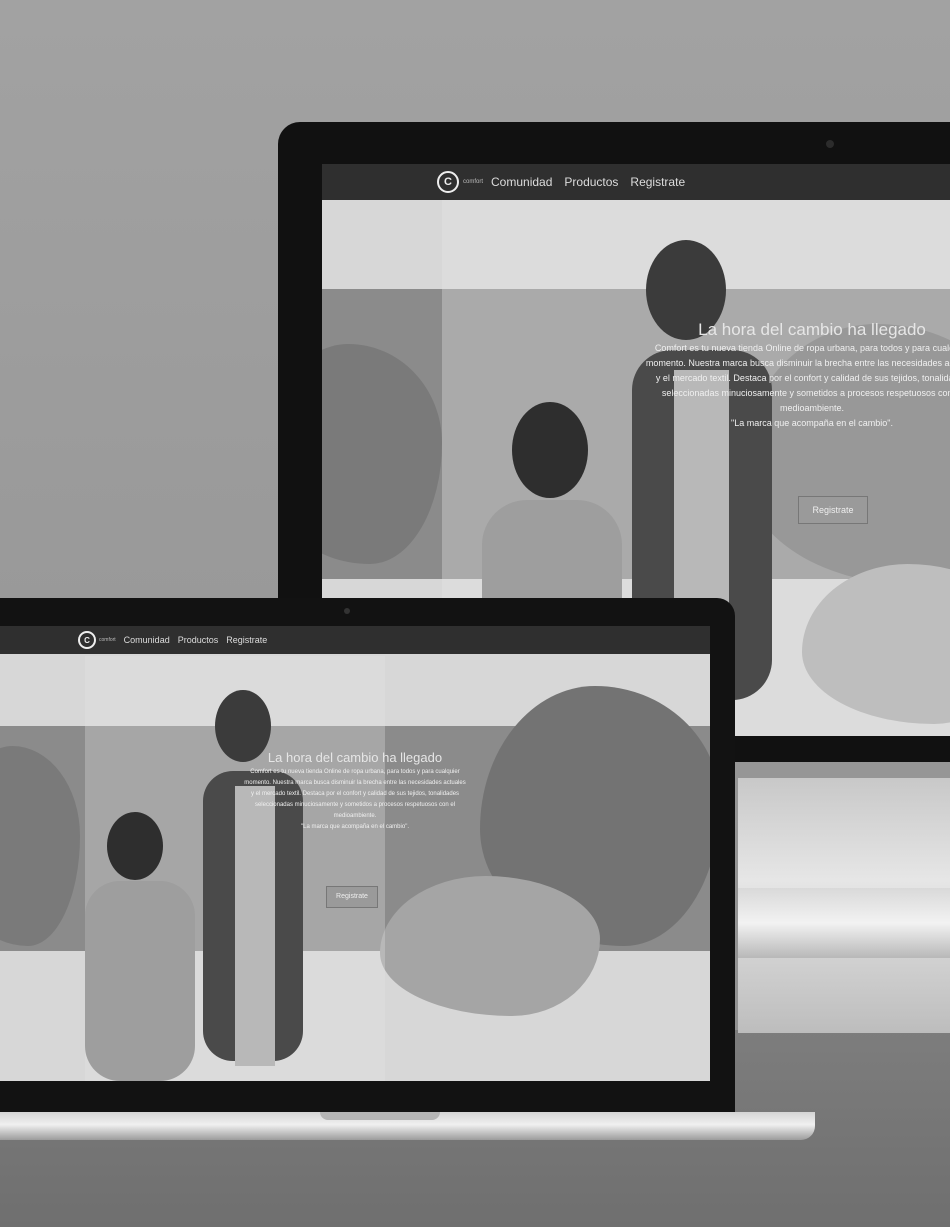 The height and width of the screenshot is (1227, 950). I want to click on laptop-notch, so click(380, 1116).